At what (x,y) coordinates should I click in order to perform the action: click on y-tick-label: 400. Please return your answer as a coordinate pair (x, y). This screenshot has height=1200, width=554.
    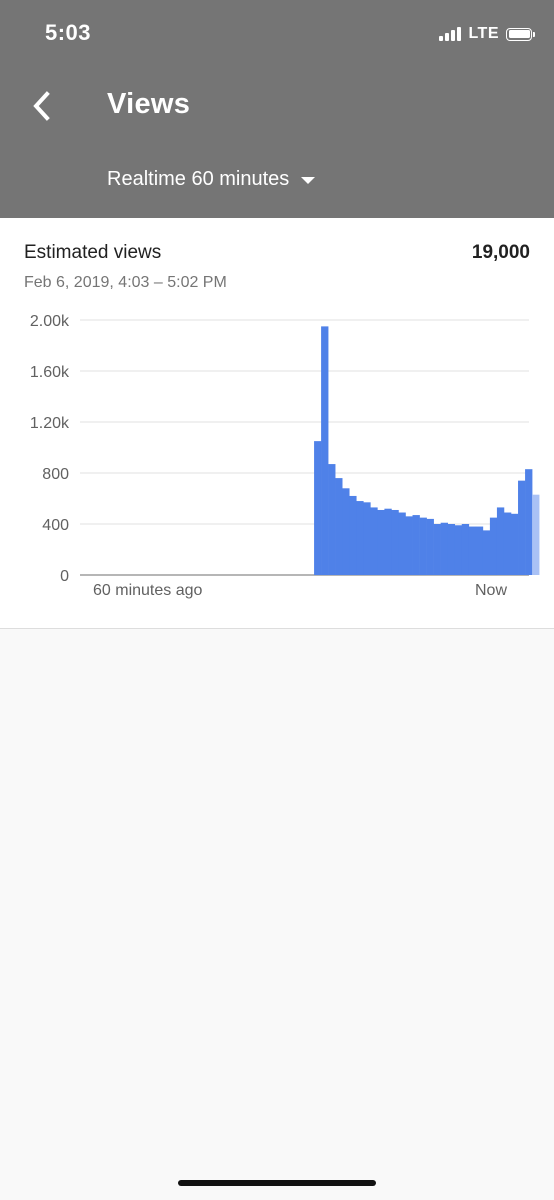
    Looking at the image, I should click on (55, 525).